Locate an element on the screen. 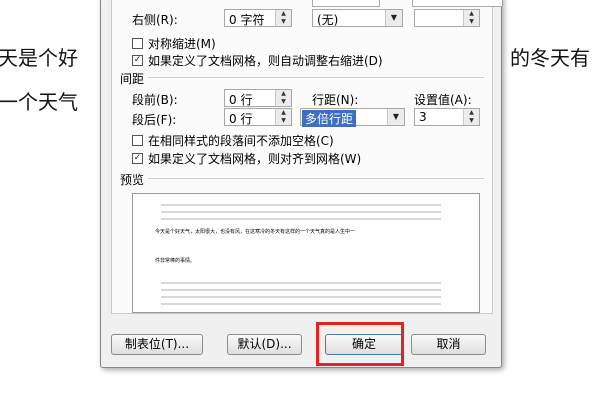 The height and width of the screenshot is (400, 600). cancel-button: 取消 is located at coordinates (448, 344).